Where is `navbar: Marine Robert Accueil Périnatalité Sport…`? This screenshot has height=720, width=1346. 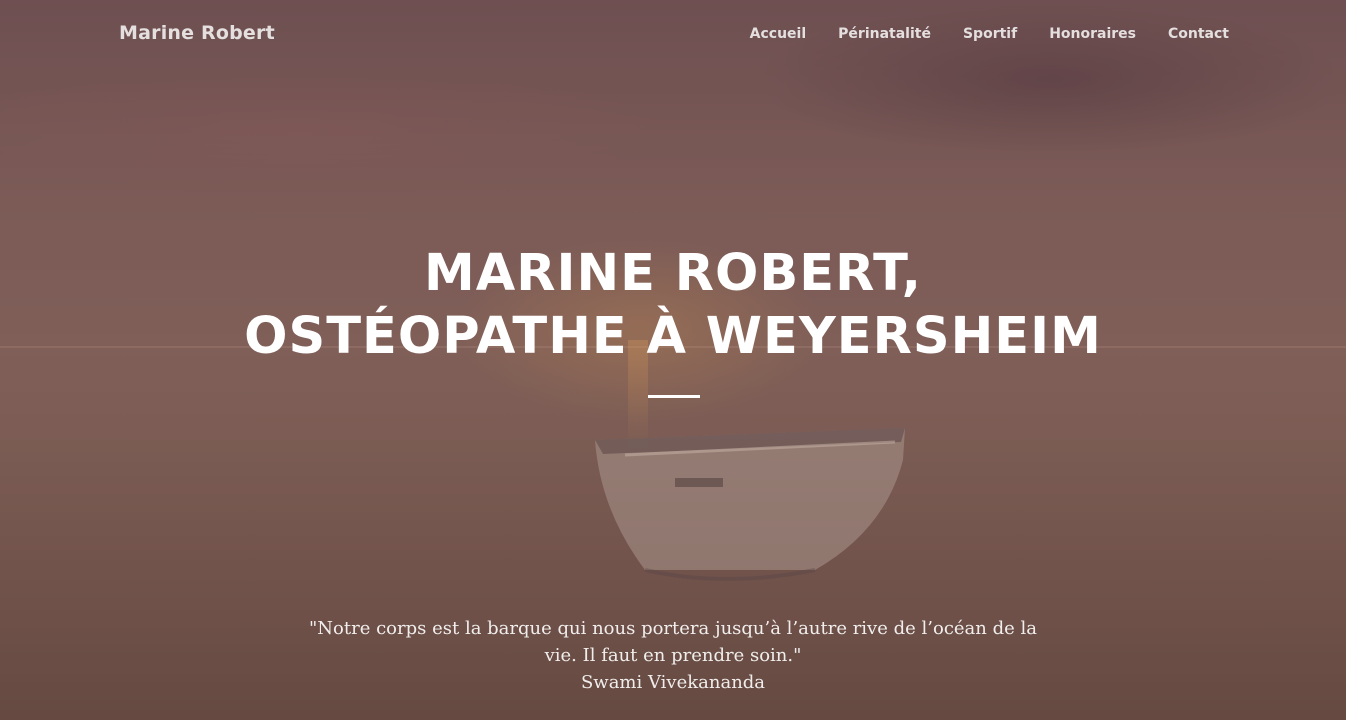
navbar: Marine Robert Accueil Périnatalité Sport… is located at coordinates (673, 36).